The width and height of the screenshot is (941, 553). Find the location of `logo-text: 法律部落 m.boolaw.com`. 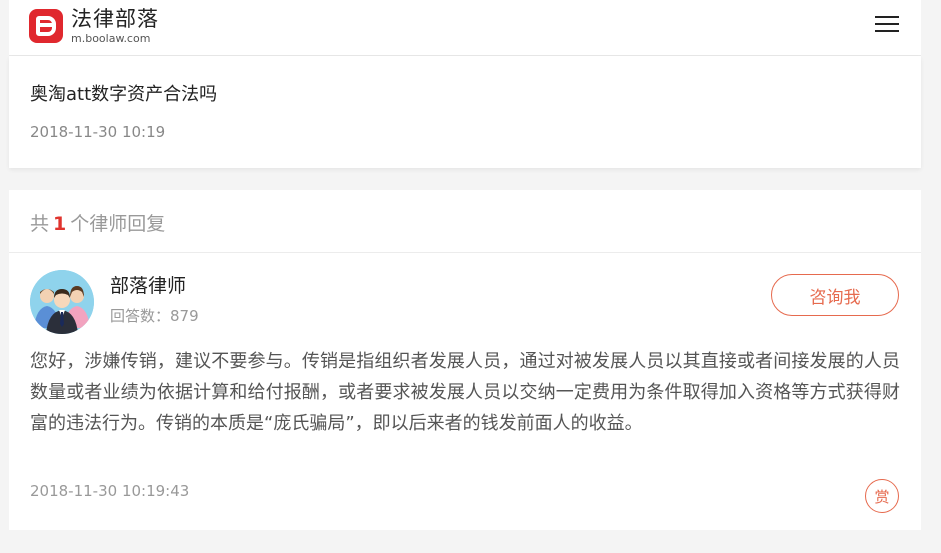

logo-text: 法律部落 m.boolaw.com is located at coordinates (115, 25).